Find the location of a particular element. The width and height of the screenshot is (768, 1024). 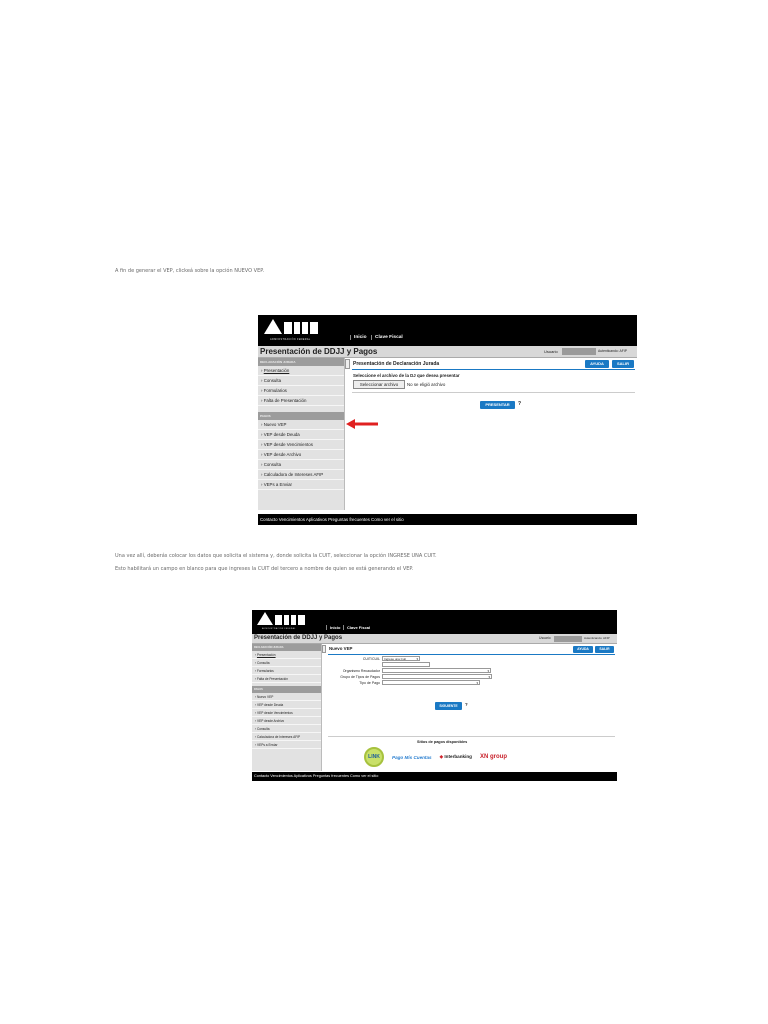

user-label: Usuario is located at coordinates (551, 351).